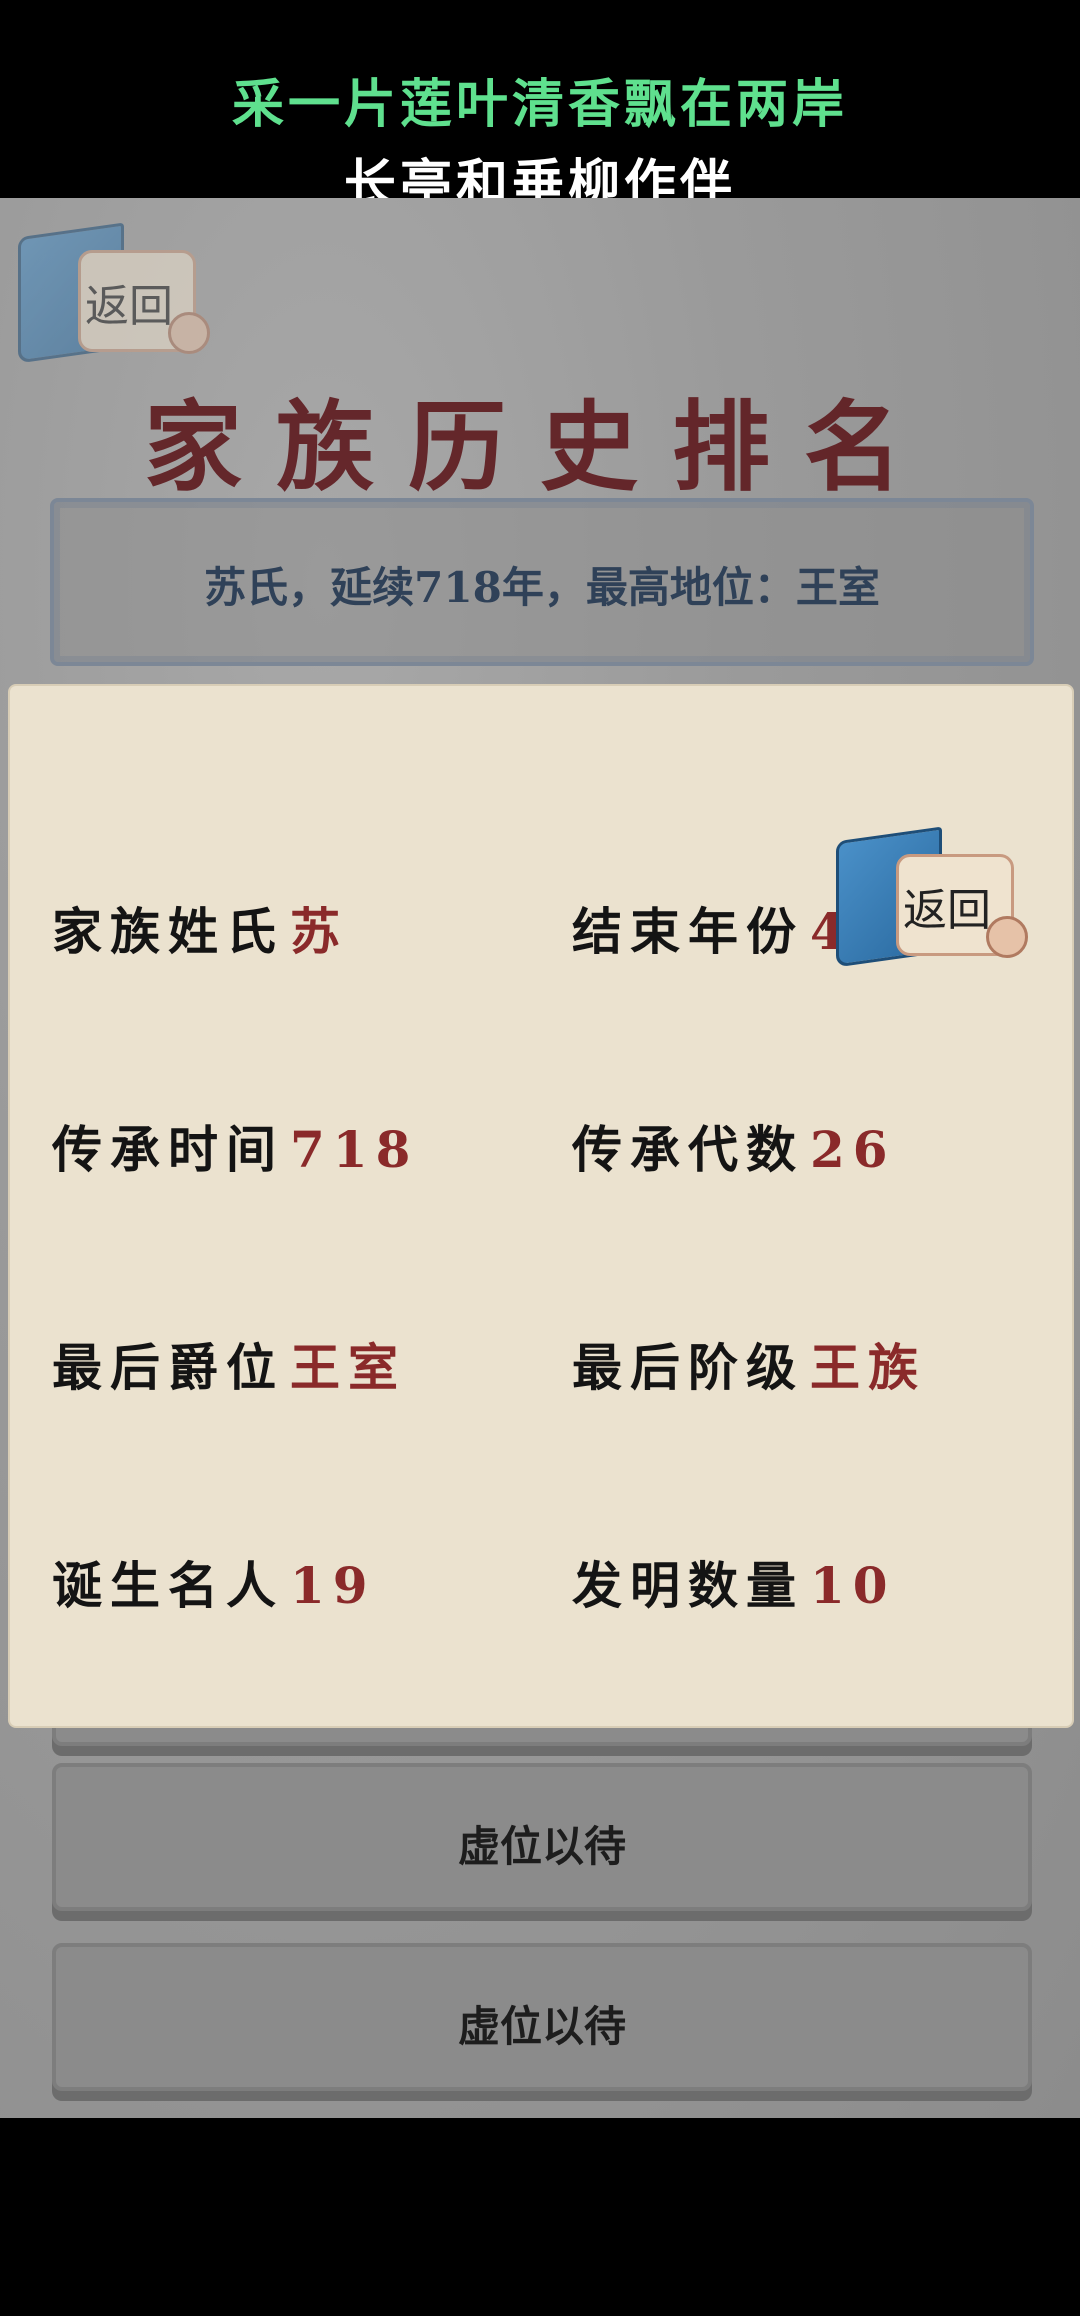 The width and height of the screenshot is (1080, 2316). Describe the element at coordinates (168, 1585) in the screenshot. I see `stat-key: 诞生名人` at that location.